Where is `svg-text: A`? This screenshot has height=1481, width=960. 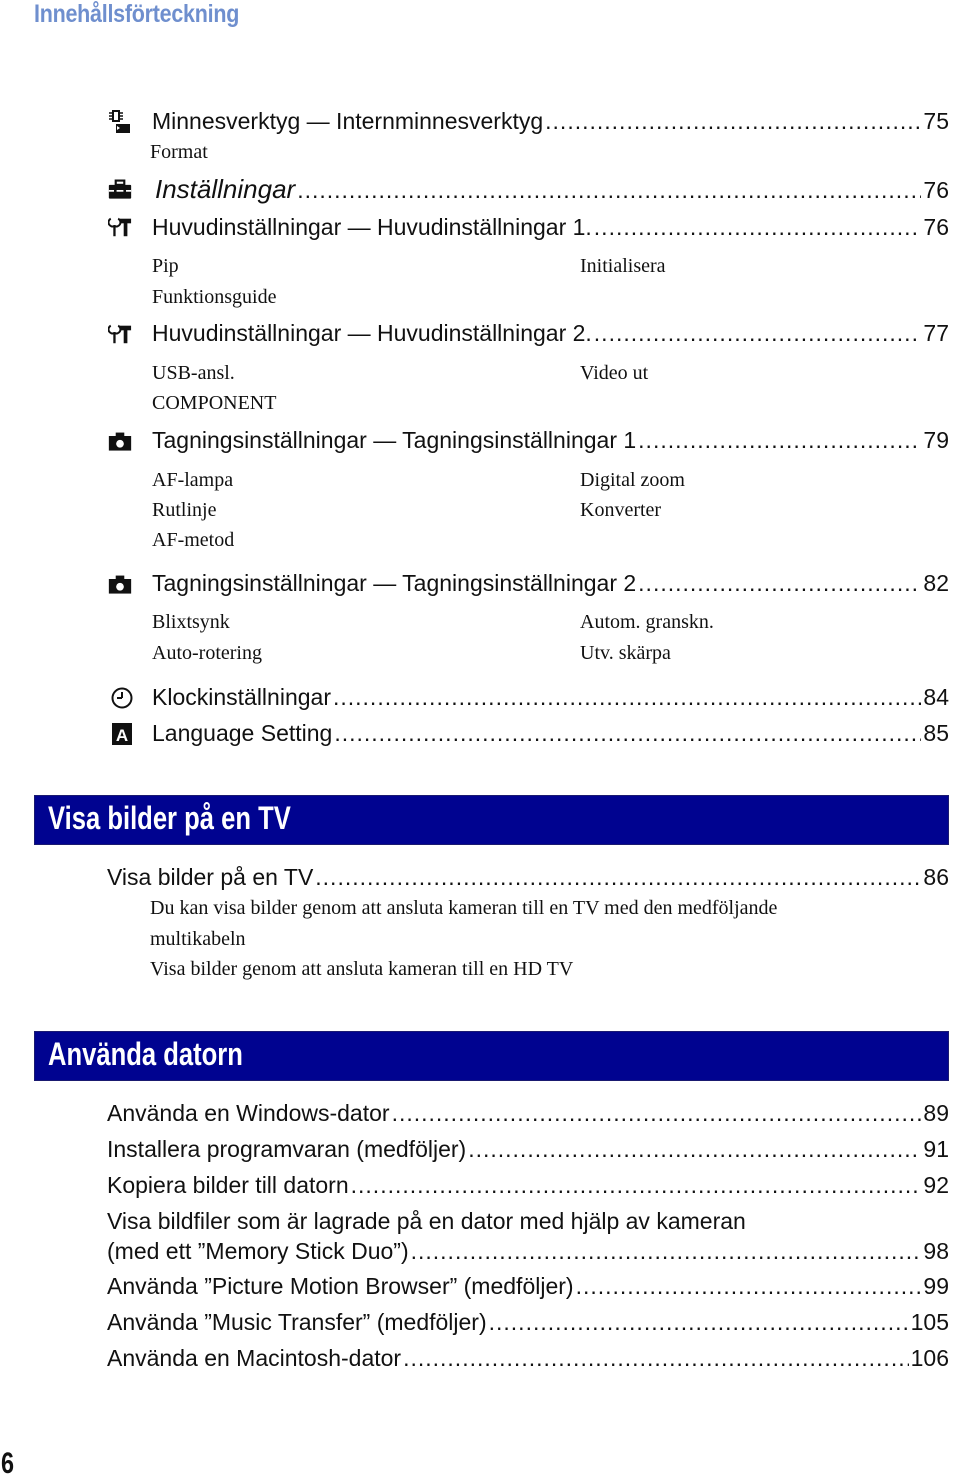 svg-text: A is located at coordinates (122, 735).